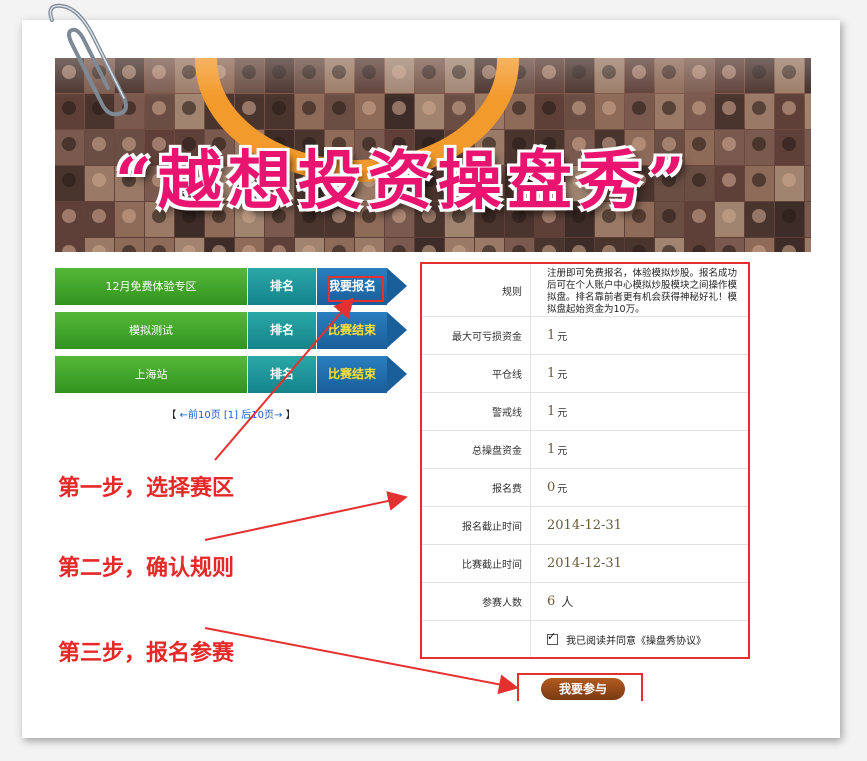  What do you see at coordinates (492, 527) in the screenshot?
I see `rule-label: 报名截止时间` at bounding box center [492, 527].